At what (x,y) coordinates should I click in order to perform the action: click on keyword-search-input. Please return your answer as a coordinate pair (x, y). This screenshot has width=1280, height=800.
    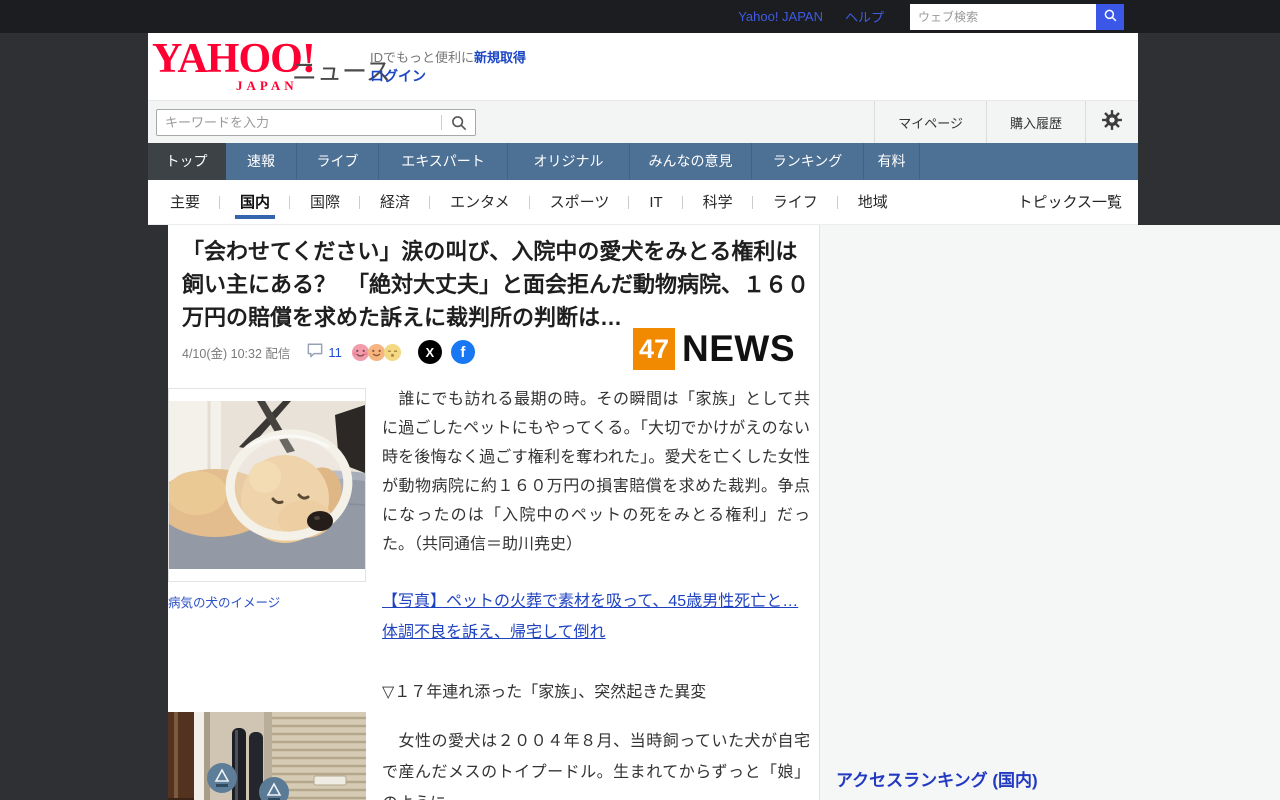
    Looking at the image, I should click on (298, 122).